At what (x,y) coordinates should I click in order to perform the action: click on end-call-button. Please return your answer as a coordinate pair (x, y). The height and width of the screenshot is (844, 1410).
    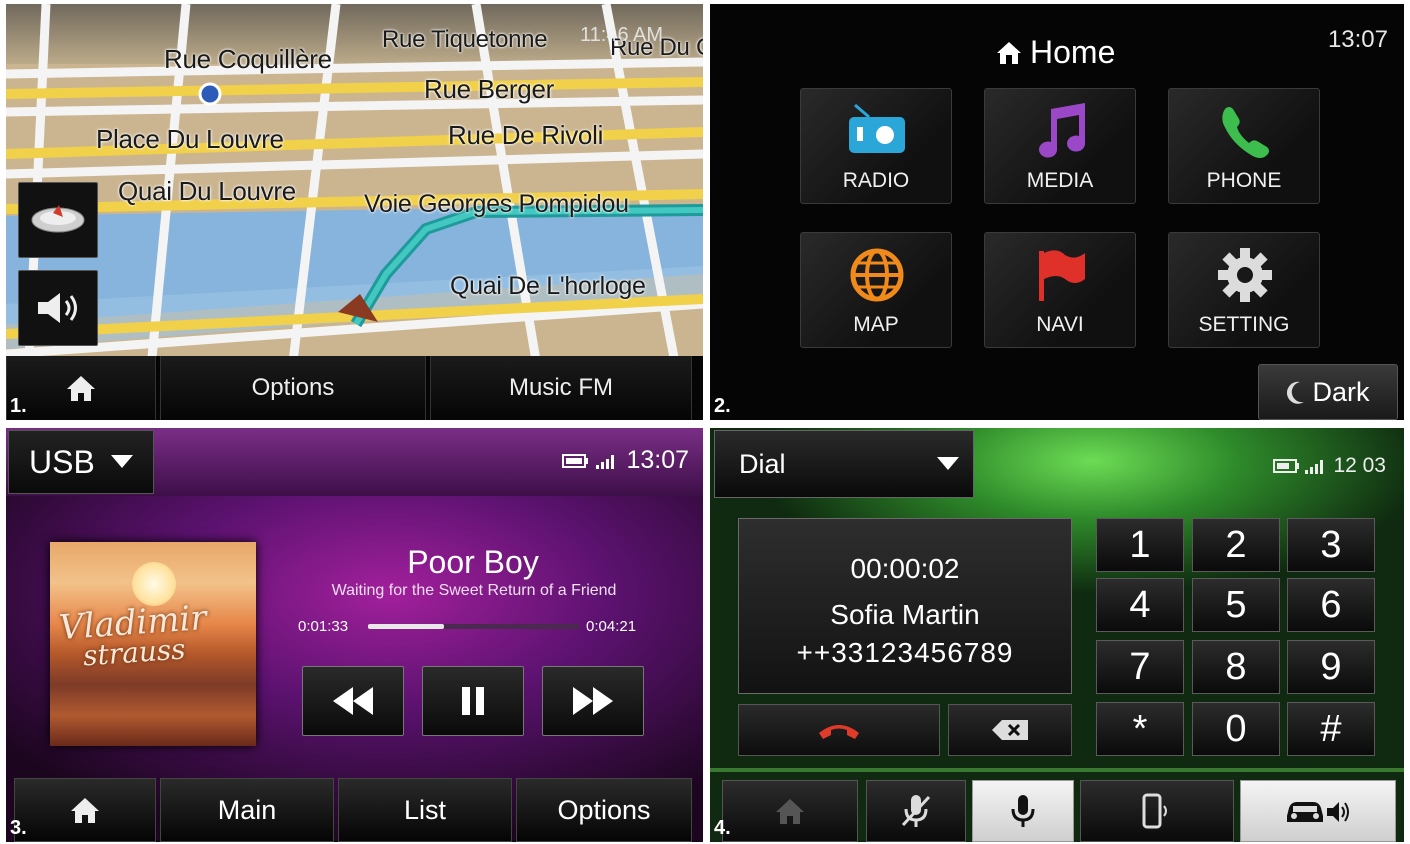
    Looking at the image, I should click on (839, 730).